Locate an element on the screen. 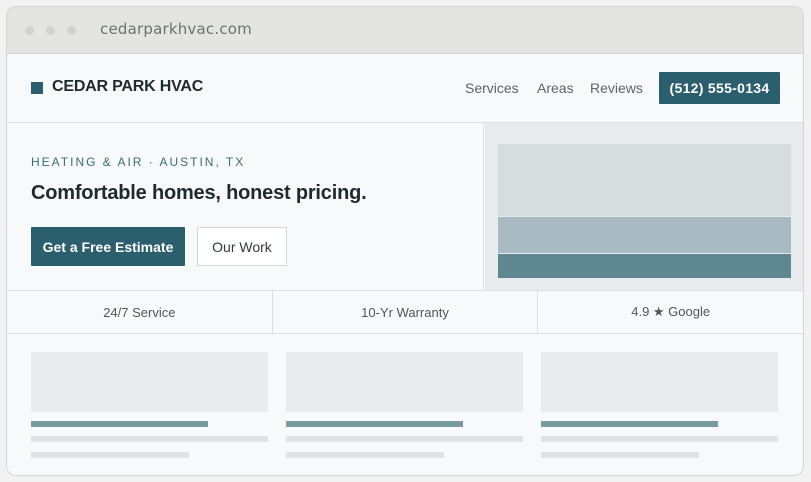 The height and width of the screenshot is (482, 811). hero-image-middle-band is located at coordinates (644, 235).